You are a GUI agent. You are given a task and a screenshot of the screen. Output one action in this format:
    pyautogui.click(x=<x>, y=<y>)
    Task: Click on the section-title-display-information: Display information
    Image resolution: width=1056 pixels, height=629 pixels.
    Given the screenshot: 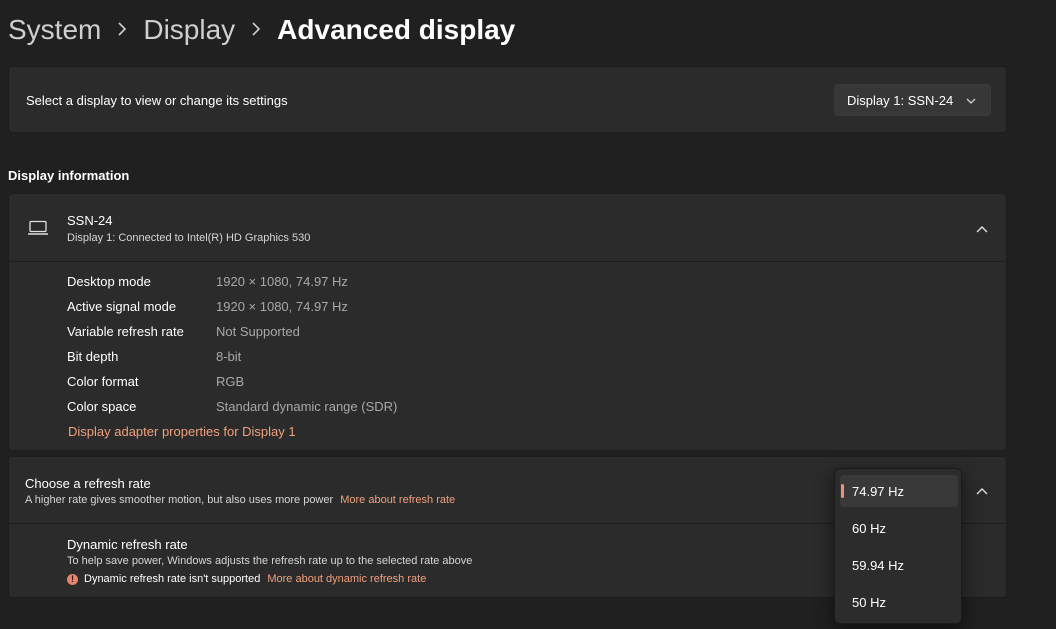 What is the action you would take?
    pyautogui.click(x=69, y=175)
    